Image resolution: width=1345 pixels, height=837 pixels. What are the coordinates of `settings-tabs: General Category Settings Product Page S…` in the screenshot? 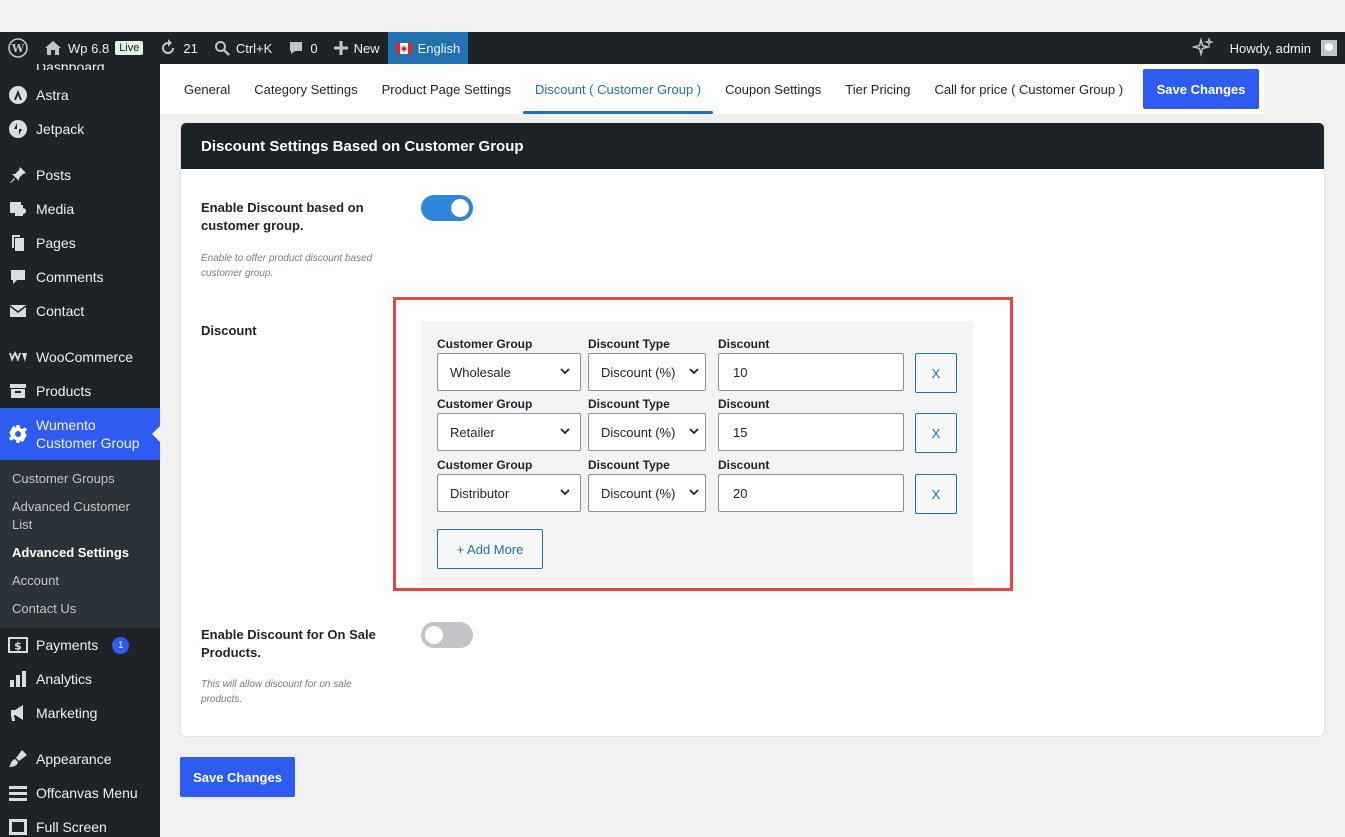 It's located at (712, 89).